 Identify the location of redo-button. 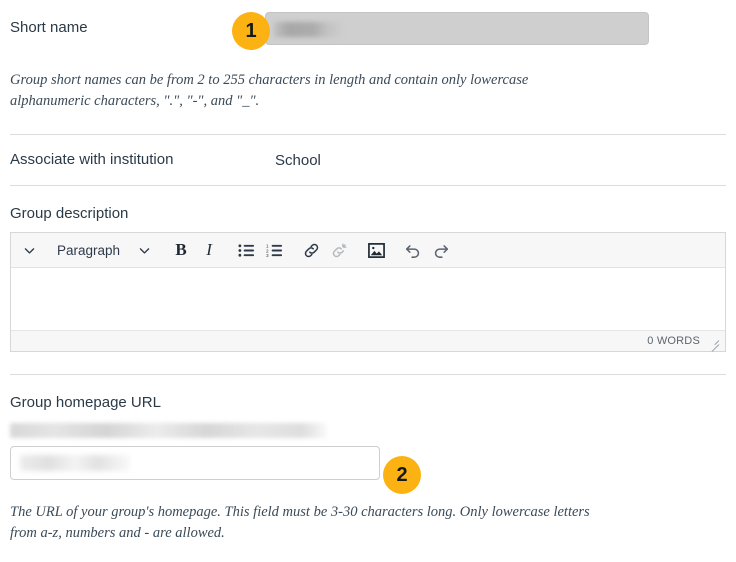
(441, 250).